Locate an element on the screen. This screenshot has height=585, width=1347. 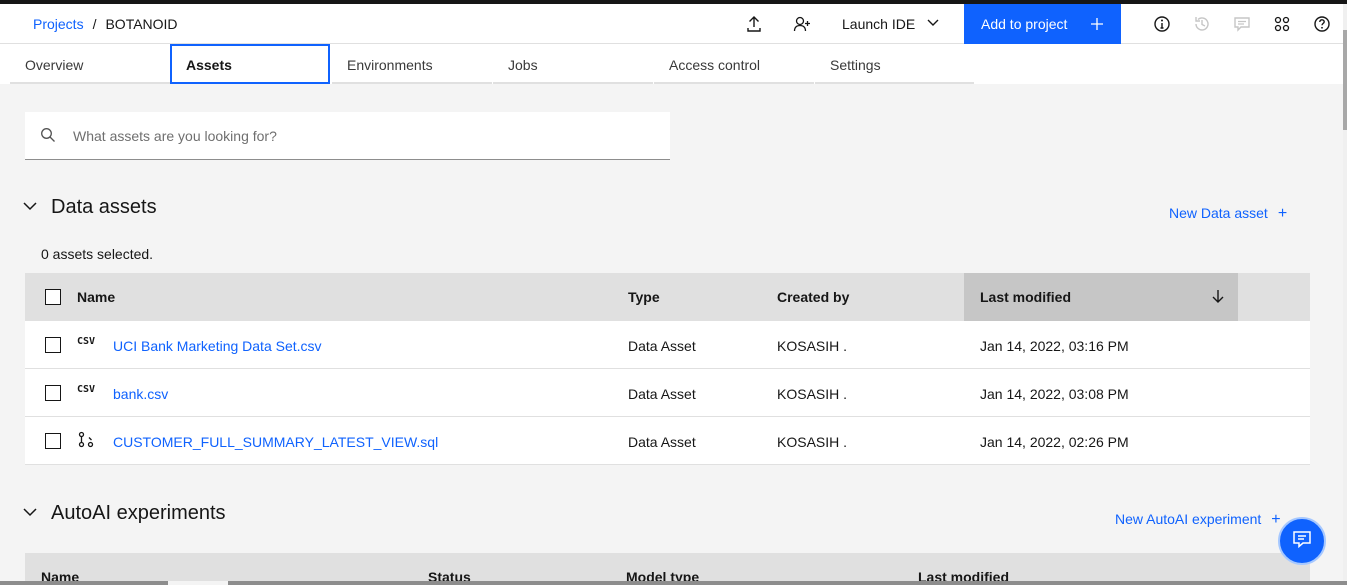
help-icon is located at coordinates (1322, 24).